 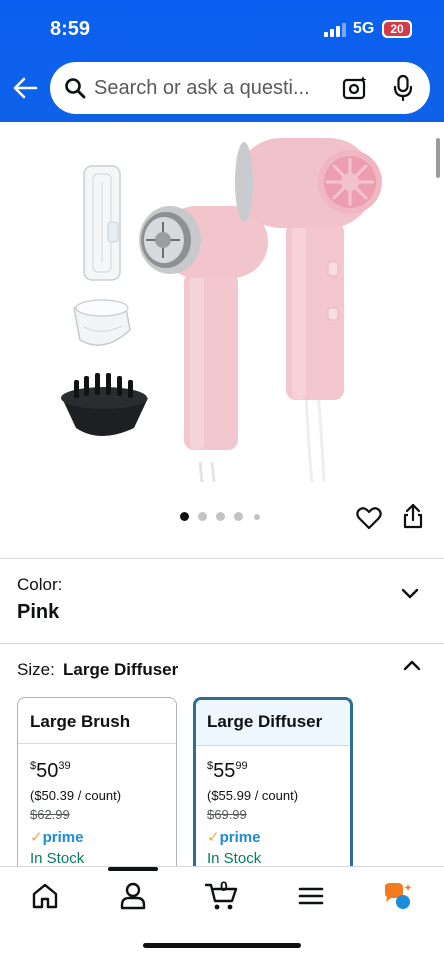 I want to click on chevron-up-icon, so click(x=412, y=665).